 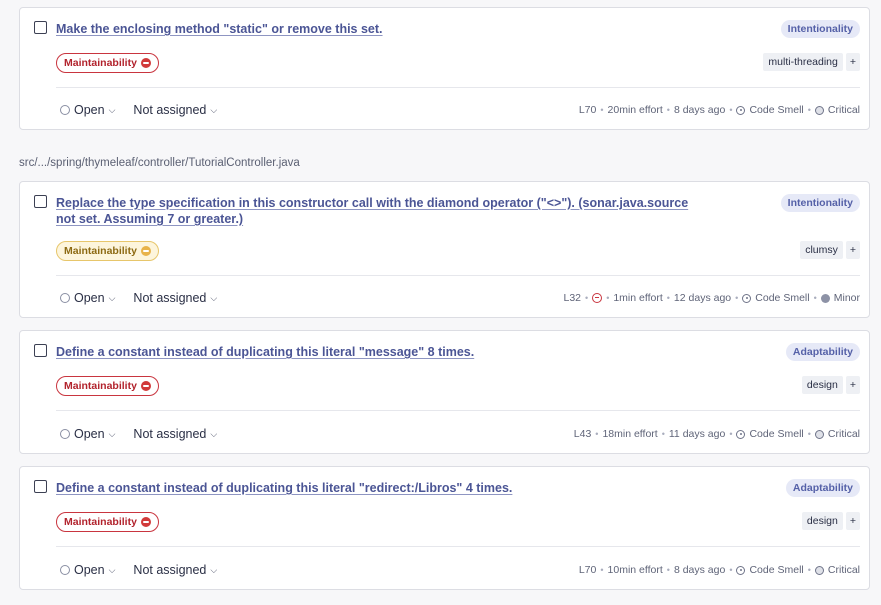 I want to click on effort: 1min effort, so click(x=638, y=298).